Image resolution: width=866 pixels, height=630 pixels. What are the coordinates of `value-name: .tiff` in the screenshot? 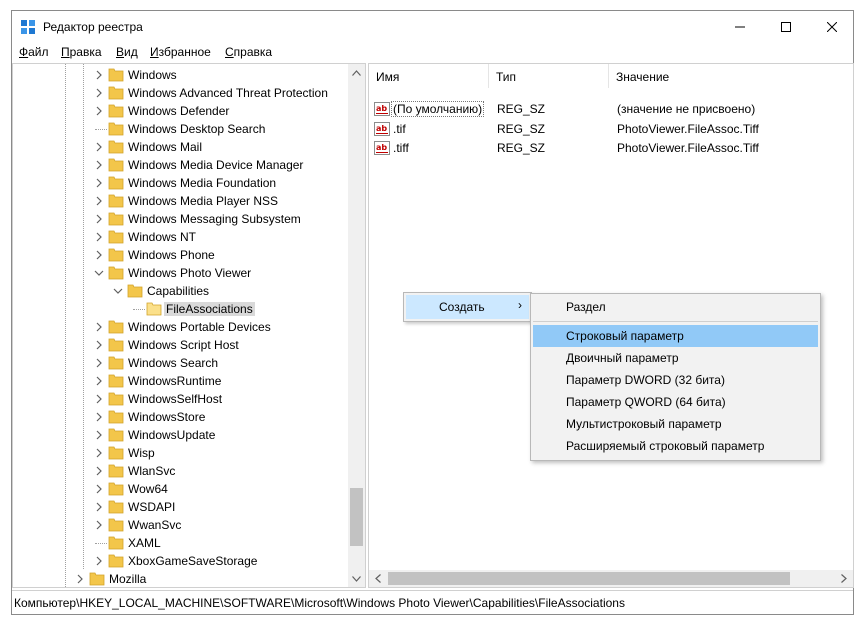 It's located at (401, 148).